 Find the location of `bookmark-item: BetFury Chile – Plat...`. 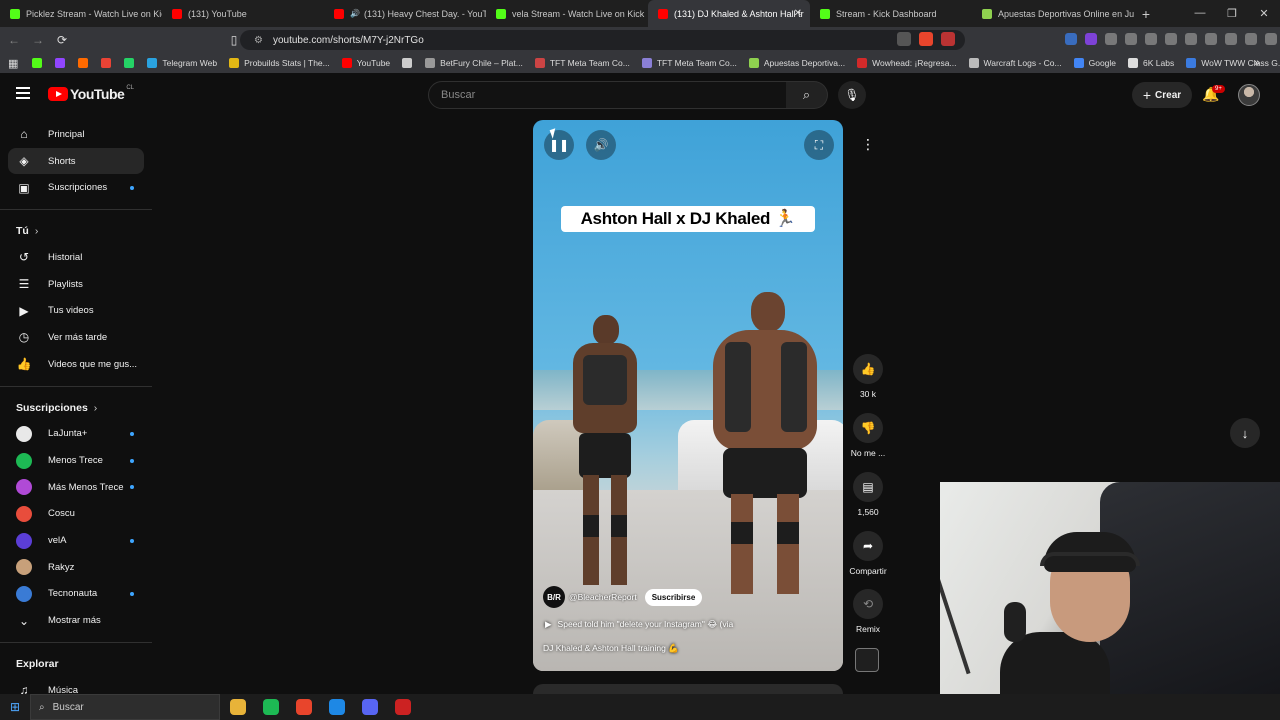

bookmark-item: BetFury Chile – Plat... is located at coordinates (474, 63).